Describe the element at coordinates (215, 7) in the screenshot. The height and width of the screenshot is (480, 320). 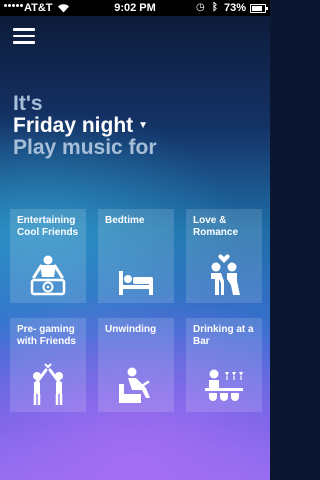
I see `bluetooth-icon: ᛒ` at that location.